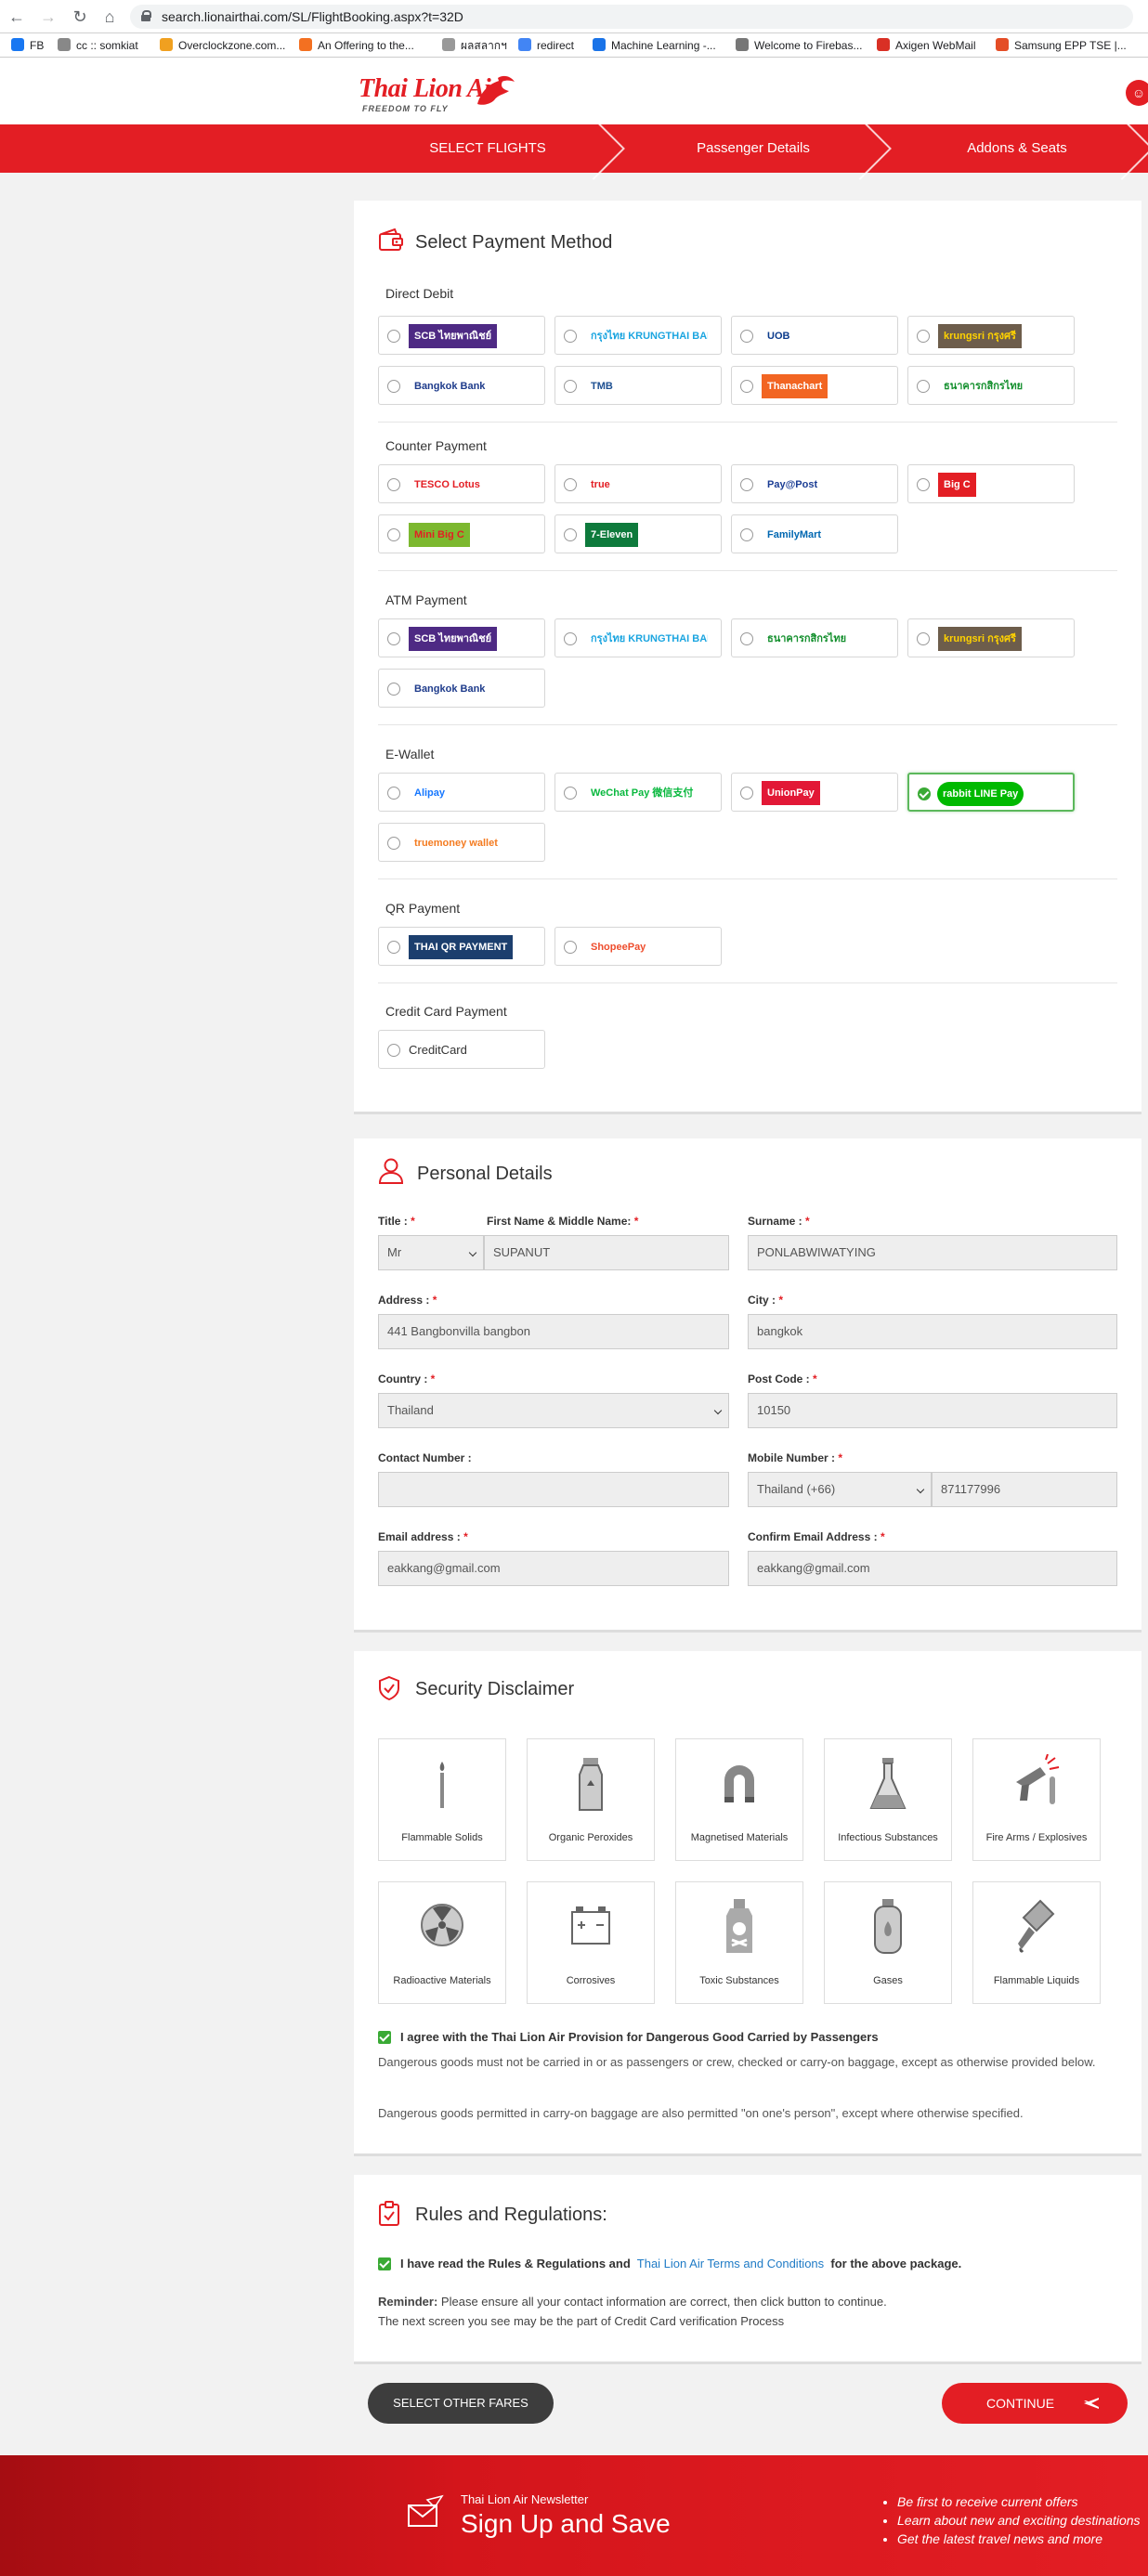 Image resolution: width=1148 pixels, height=2576 pixels. I want to click on payment-provider-logo: true, so click(600, 485).